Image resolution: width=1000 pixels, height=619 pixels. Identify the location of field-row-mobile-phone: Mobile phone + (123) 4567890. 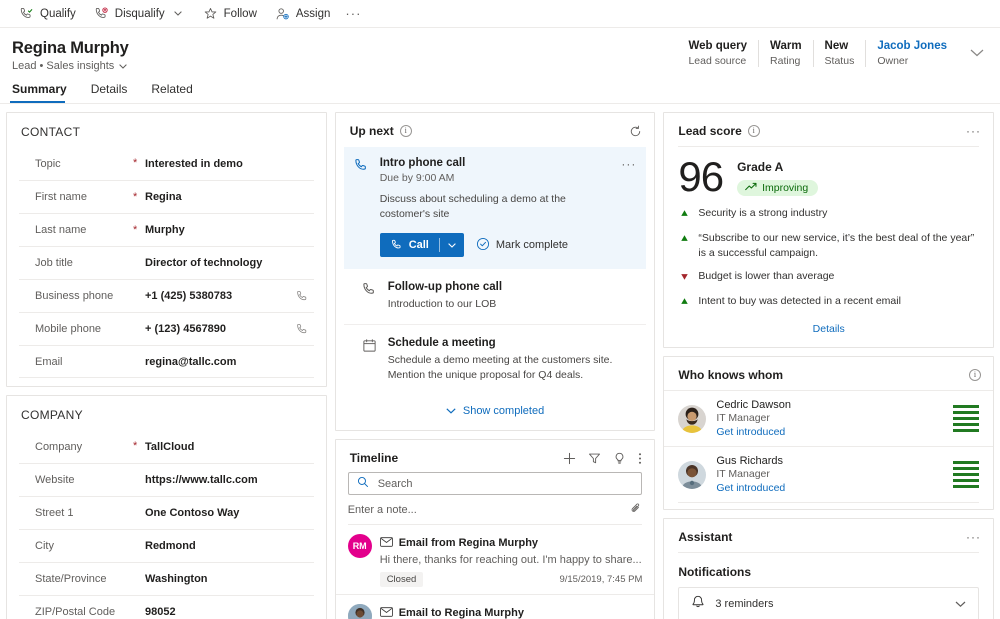
(166, 328).